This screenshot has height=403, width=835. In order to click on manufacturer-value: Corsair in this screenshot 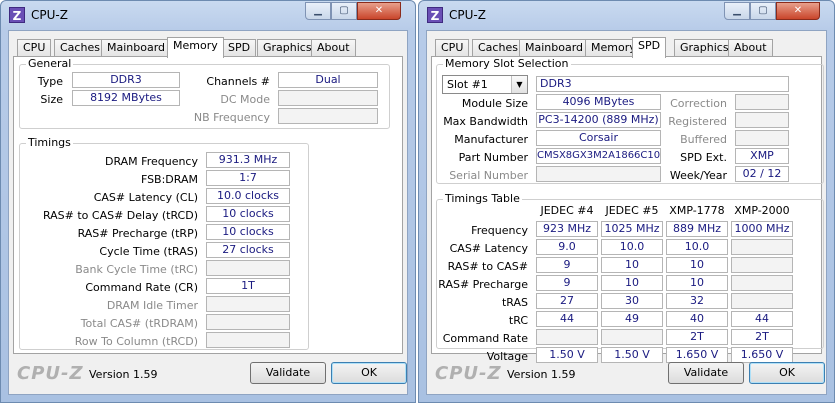, I will do `click(598, 138)`.